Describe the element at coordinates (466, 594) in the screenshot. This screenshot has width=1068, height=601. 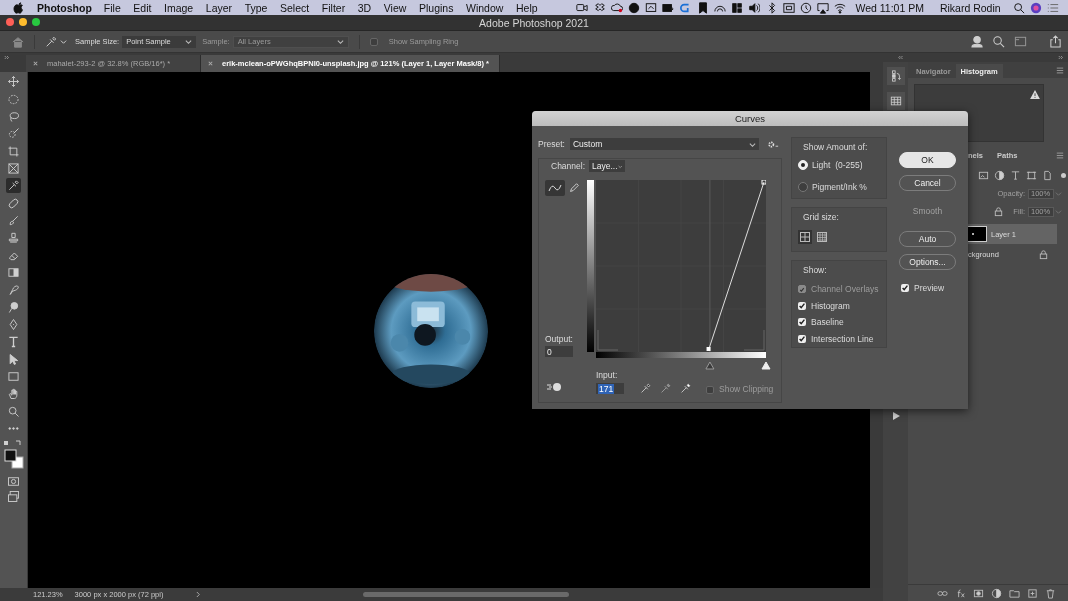
I see `scrollbar-thumb` at that location.